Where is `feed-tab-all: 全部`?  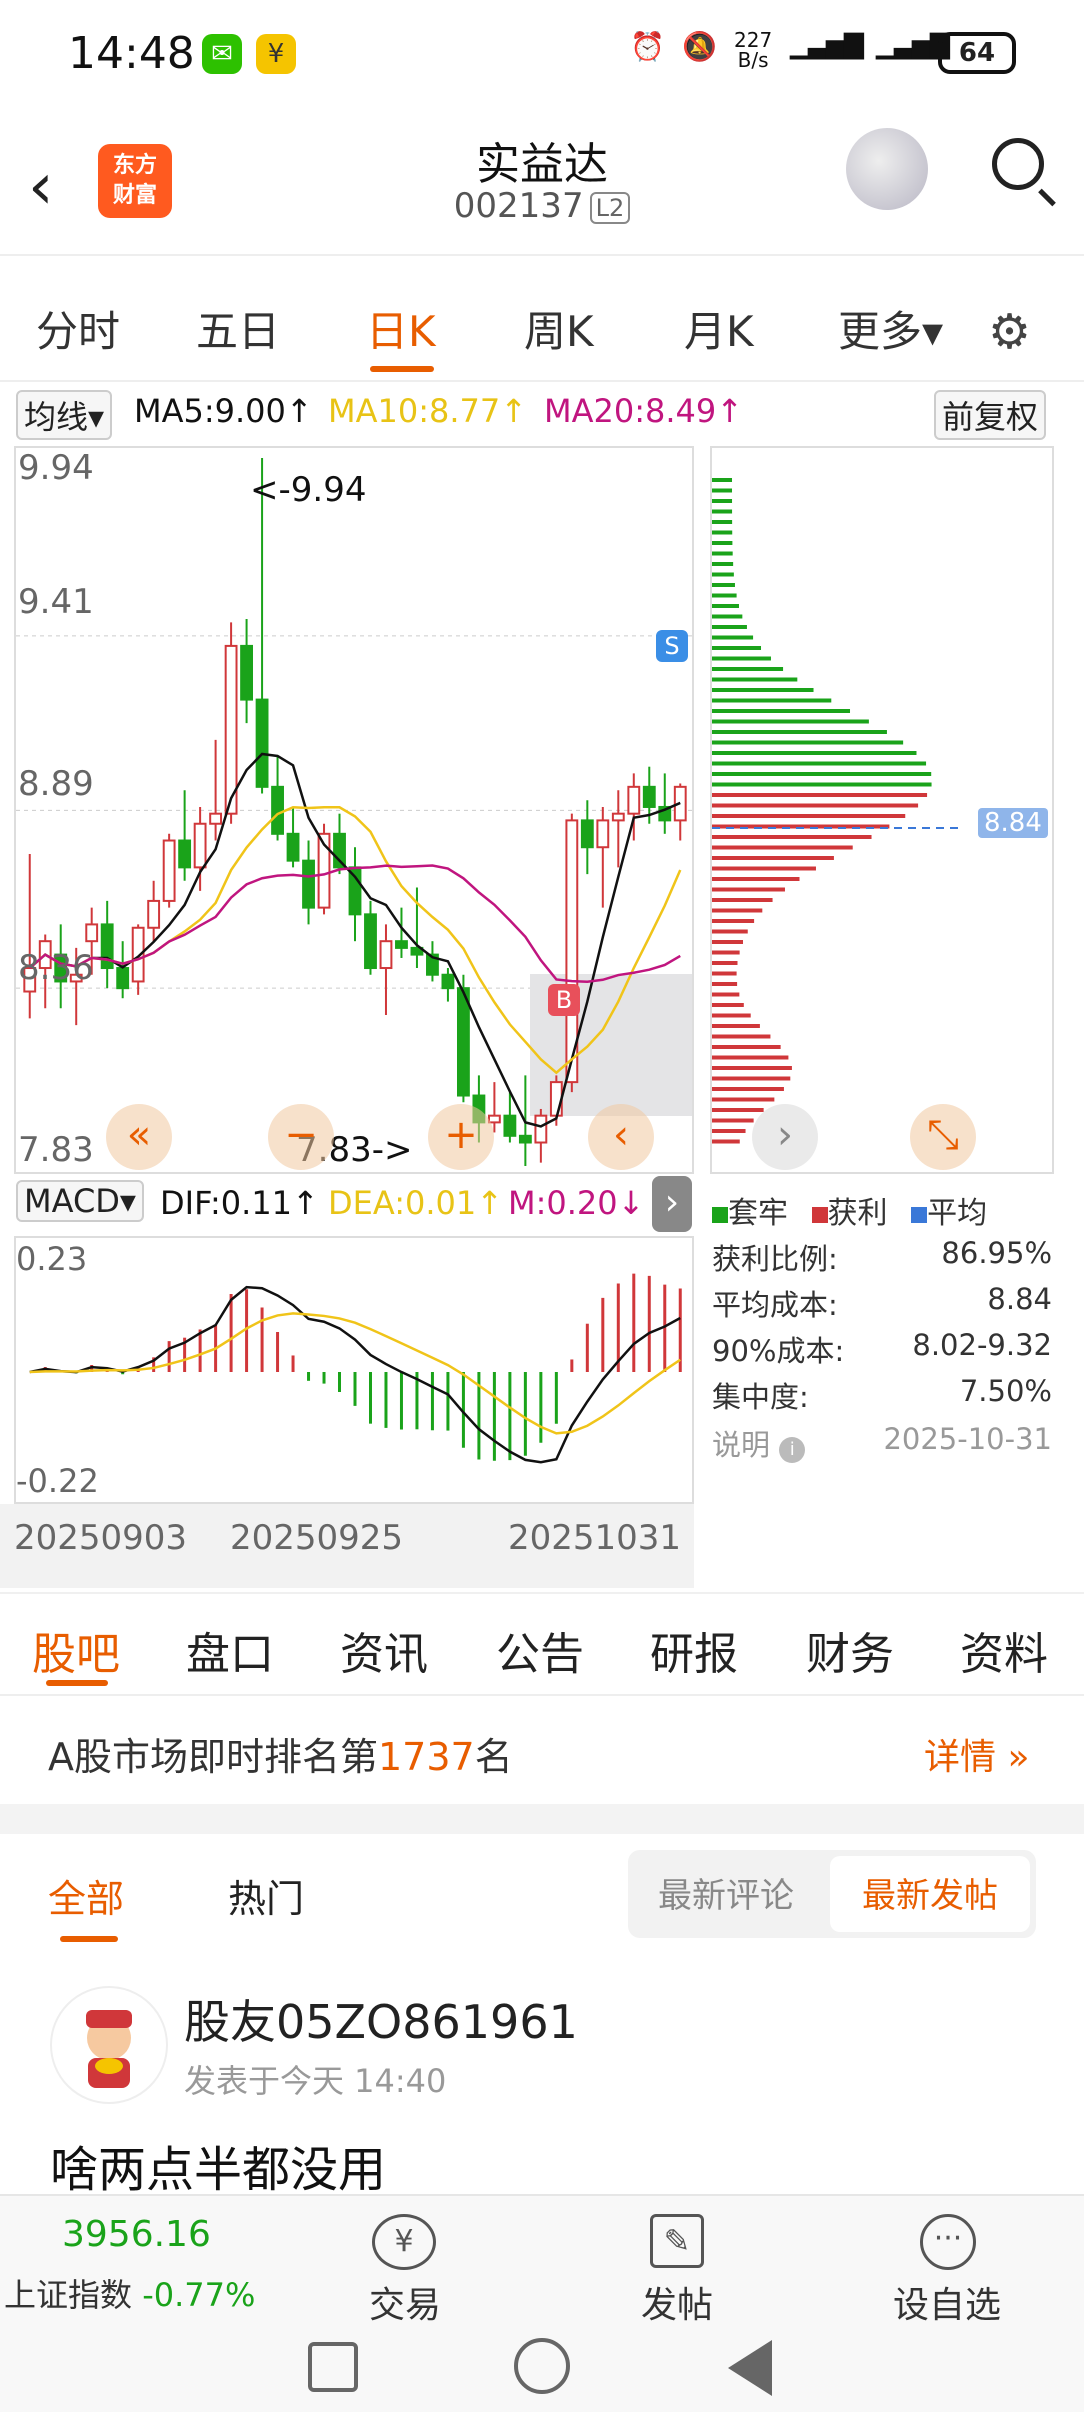
feed-tab-all: 全部 is located at coordinates (86, 1895).